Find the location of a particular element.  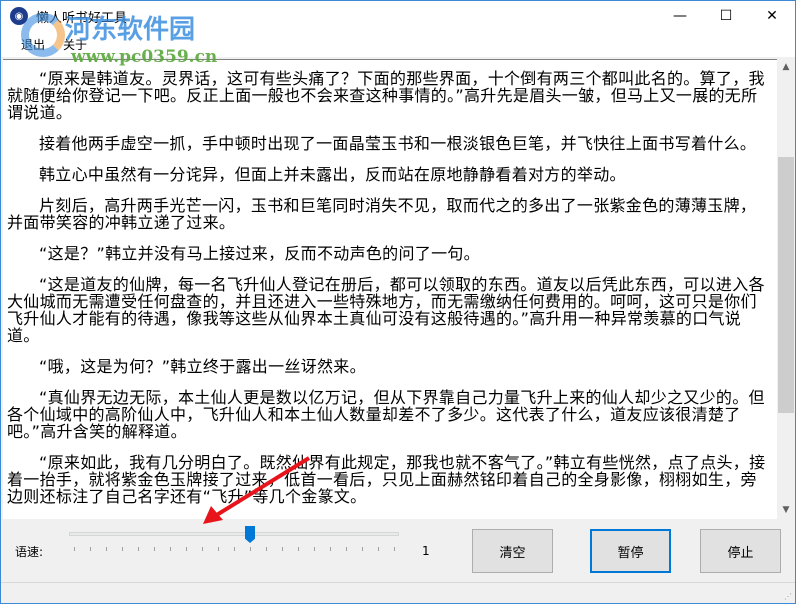

menu-about: 关于 is located at coordinates (75, 44).